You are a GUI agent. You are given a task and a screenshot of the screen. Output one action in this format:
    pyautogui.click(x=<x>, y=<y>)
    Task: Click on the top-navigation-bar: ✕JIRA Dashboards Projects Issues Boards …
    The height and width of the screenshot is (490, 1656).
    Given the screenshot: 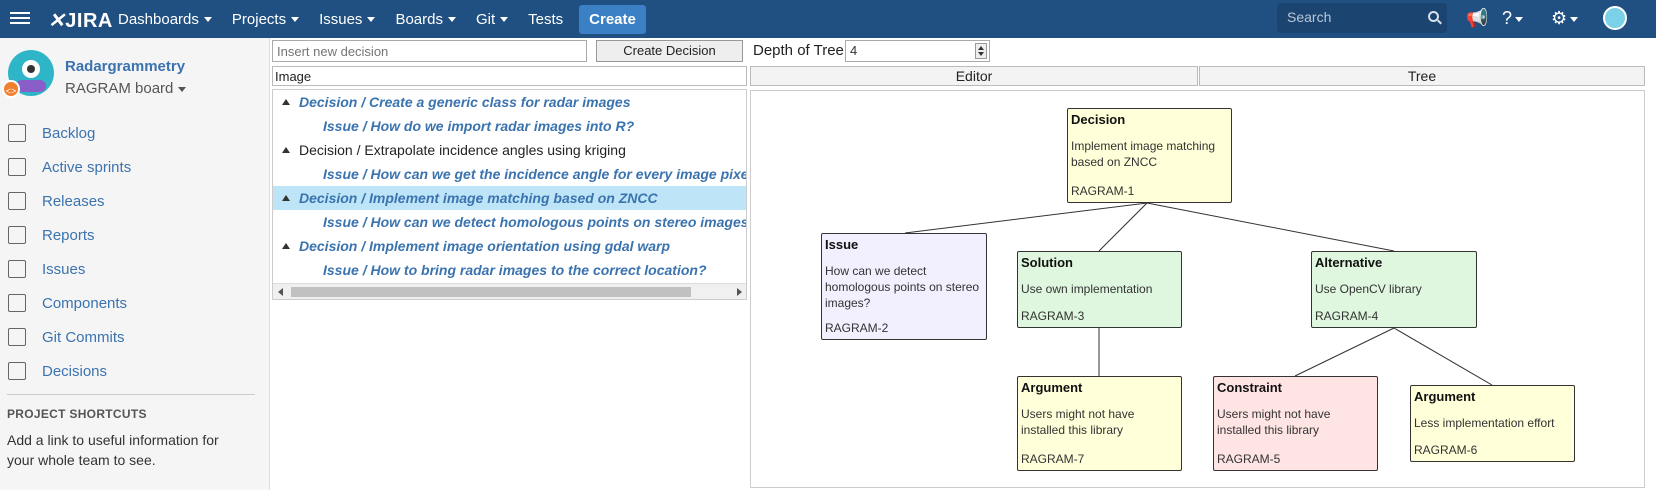 What is the action you would take?
    pyautogui.click(x=828, y=19)
    